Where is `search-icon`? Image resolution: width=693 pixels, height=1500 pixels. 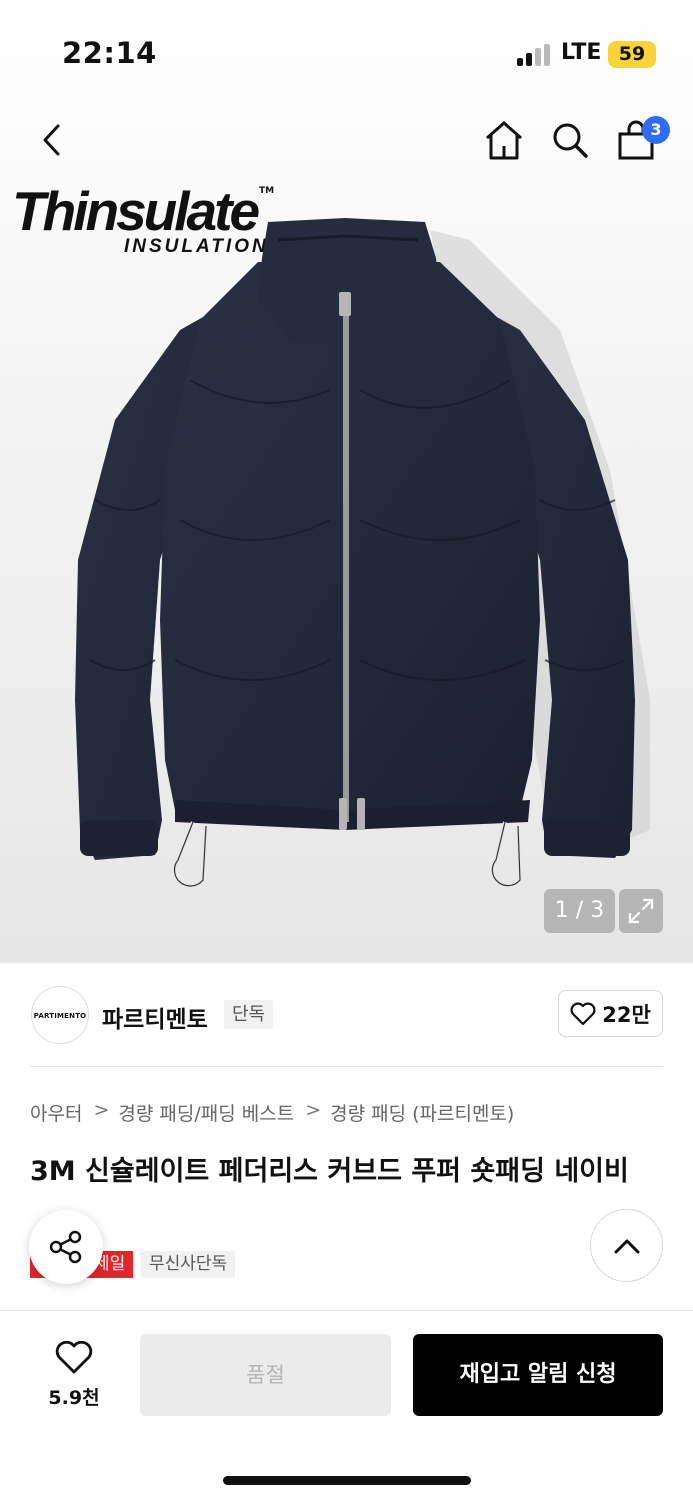
search-icon is located at coordinates (570, 140).